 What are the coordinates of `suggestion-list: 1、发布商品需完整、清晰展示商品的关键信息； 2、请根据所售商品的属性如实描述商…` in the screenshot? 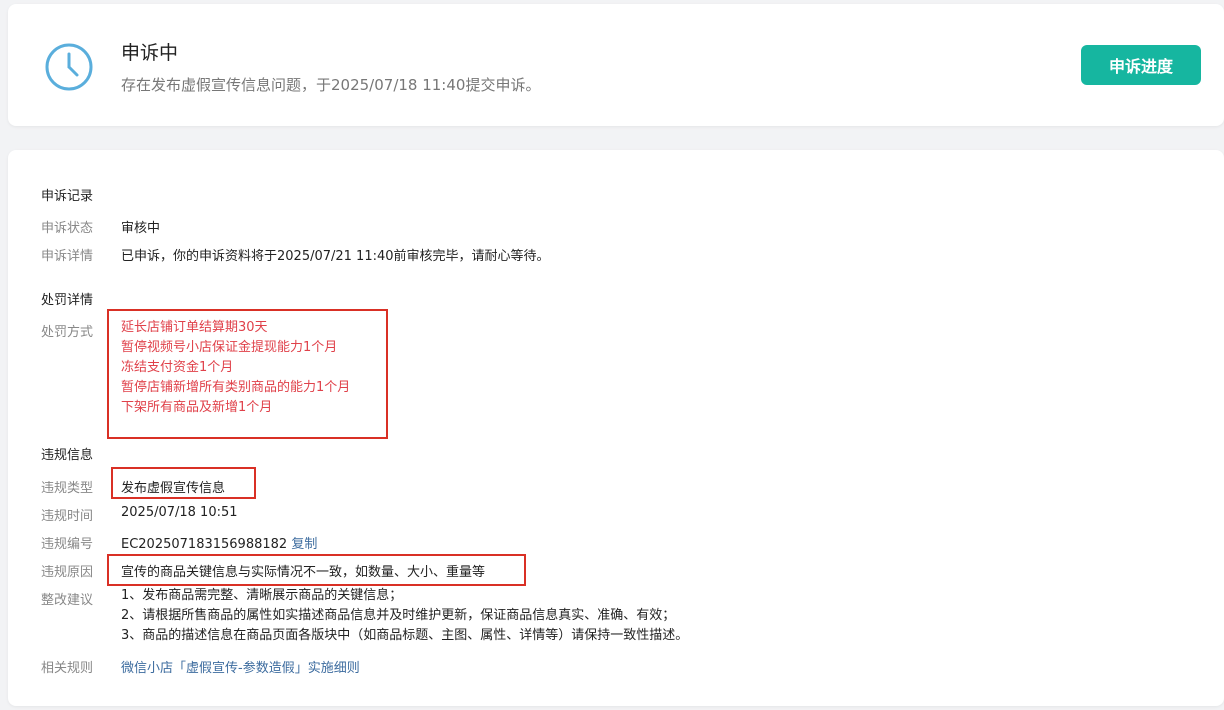 It's located at (404, 616).